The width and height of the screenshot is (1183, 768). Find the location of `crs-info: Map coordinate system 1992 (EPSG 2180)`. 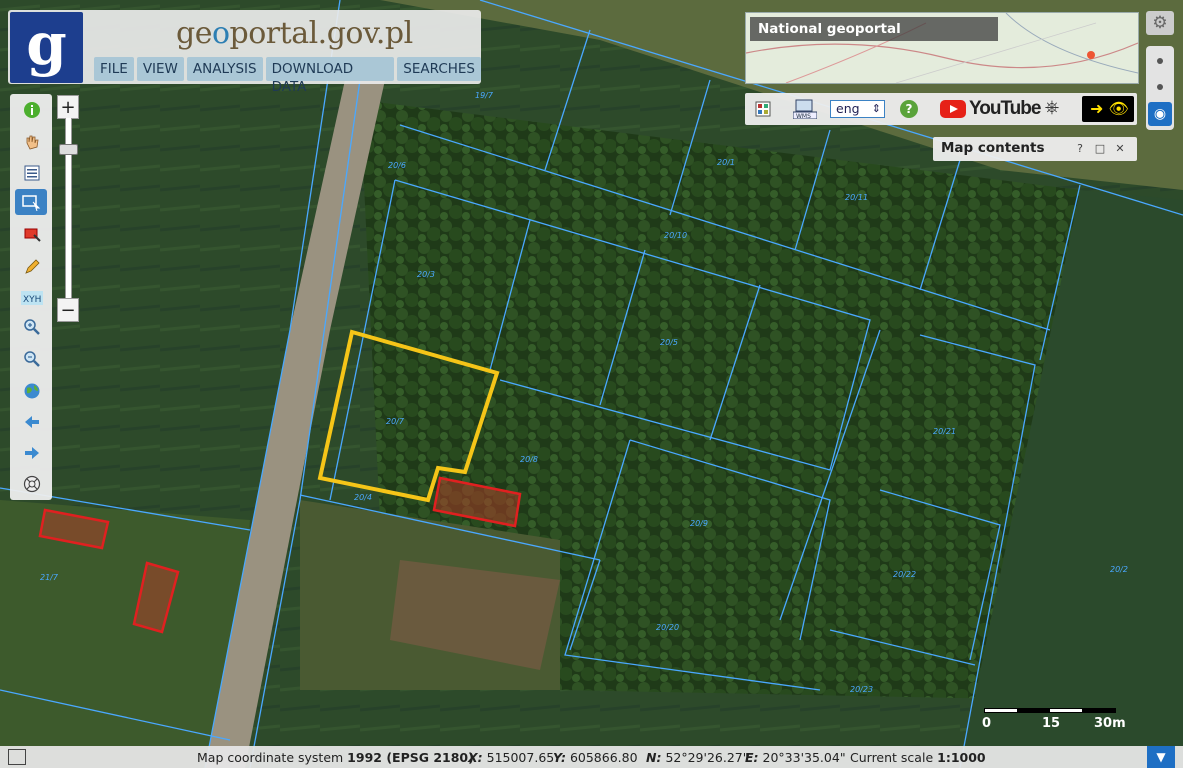

crs-info: Map coordinate system 1992 (EPSG 2180) is located at coordinates (335, 757).